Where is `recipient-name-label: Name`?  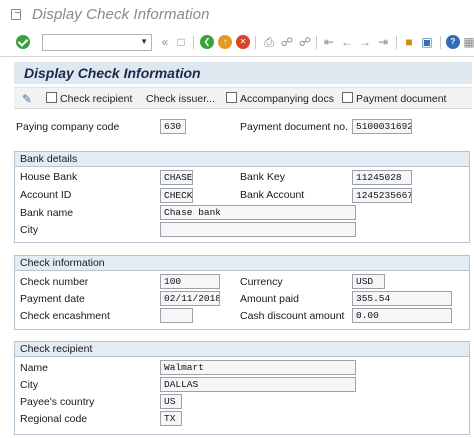
recipient-name-label: Name is located at coordinates (34, 368).